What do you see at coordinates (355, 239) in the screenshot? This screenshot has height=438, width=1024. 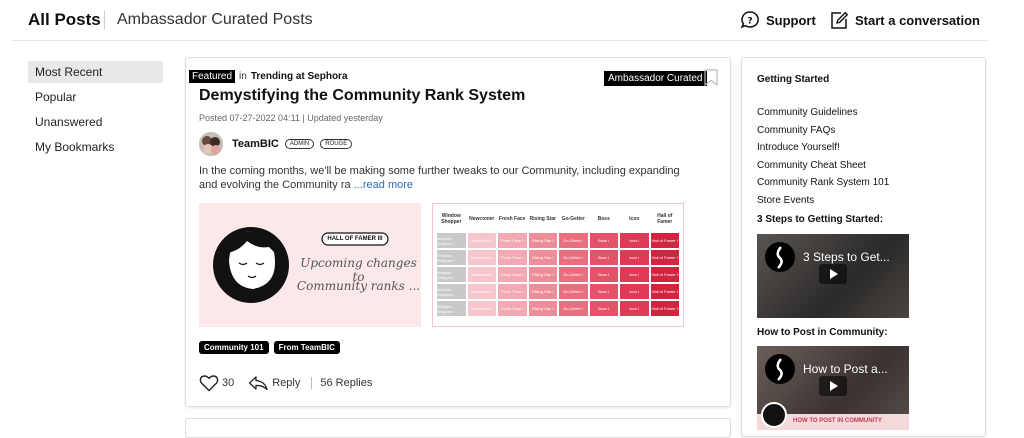 I see `hall-of-famer-badge: HALL OF FAMER III` at bounding box center [355, 239].